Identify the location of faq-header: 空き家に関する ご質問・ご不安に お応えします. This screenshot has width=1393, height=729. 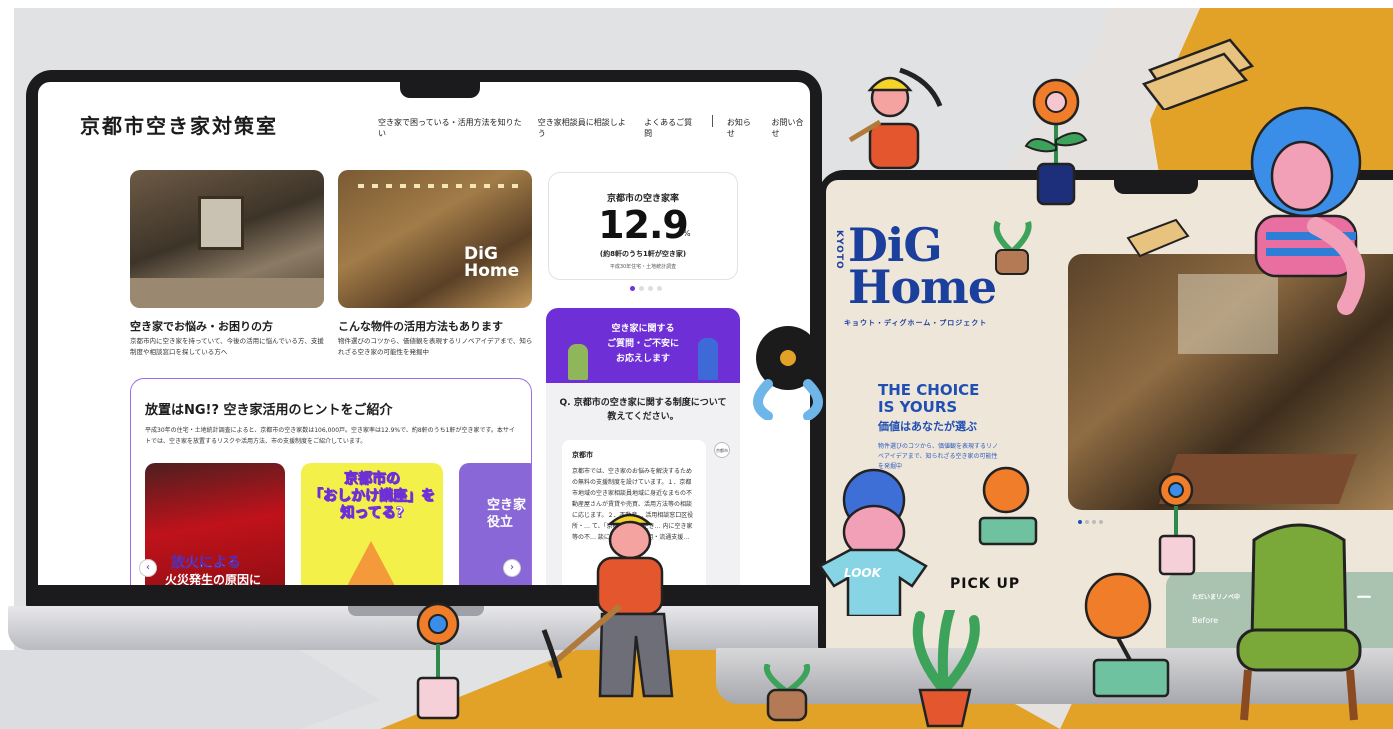
(643, 345).